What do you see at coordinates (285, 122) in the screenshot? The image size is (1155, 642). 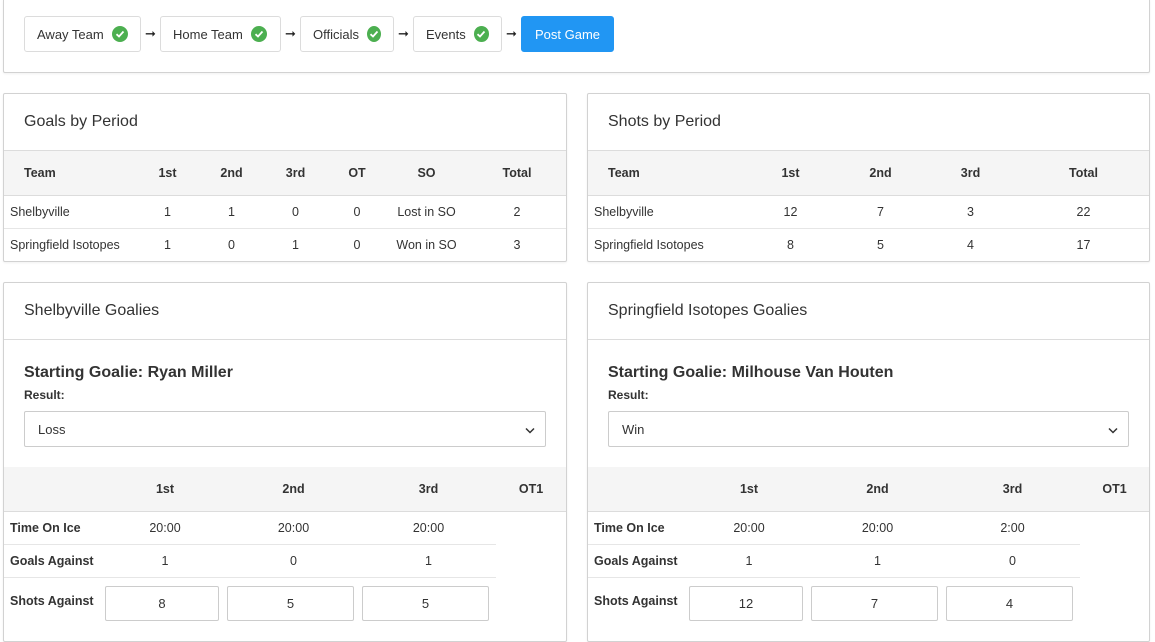 I see `panel-title: Goals by Period` at bounding box center [285, 122].